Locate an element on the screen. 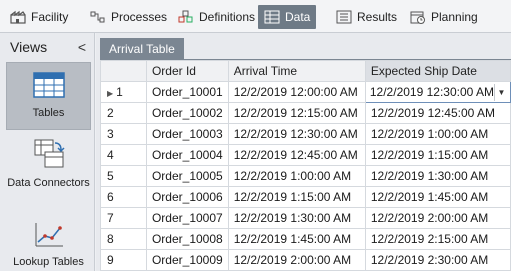 The width and height of the screenshot is (511, 271). tab-planning: Planning is located at coordinates (444, 17).